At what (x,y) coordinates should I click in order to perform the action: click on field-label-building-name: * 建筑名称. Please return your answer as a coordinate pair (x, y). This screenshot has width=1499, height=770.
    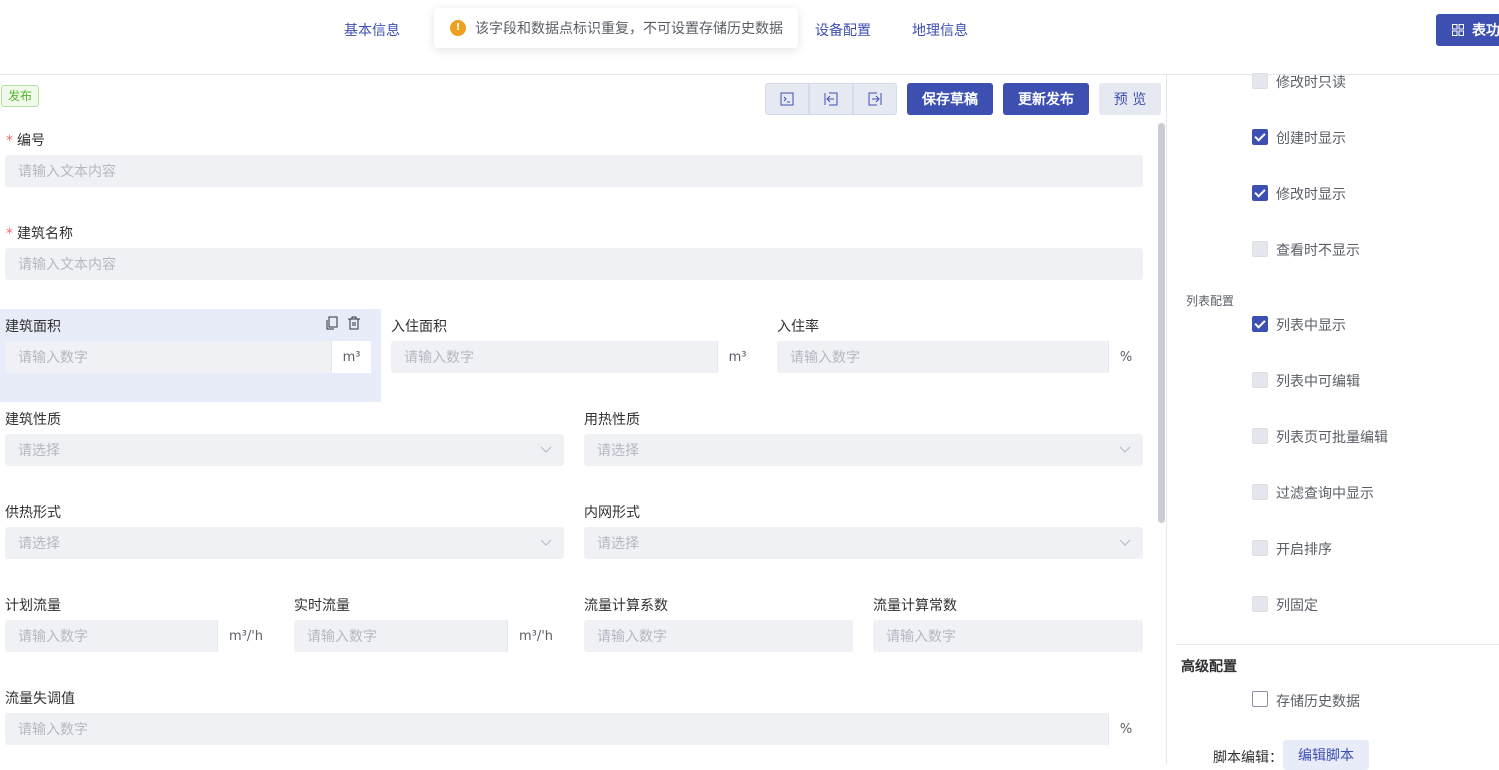
    Looking at the image, I should click on (39, 234).